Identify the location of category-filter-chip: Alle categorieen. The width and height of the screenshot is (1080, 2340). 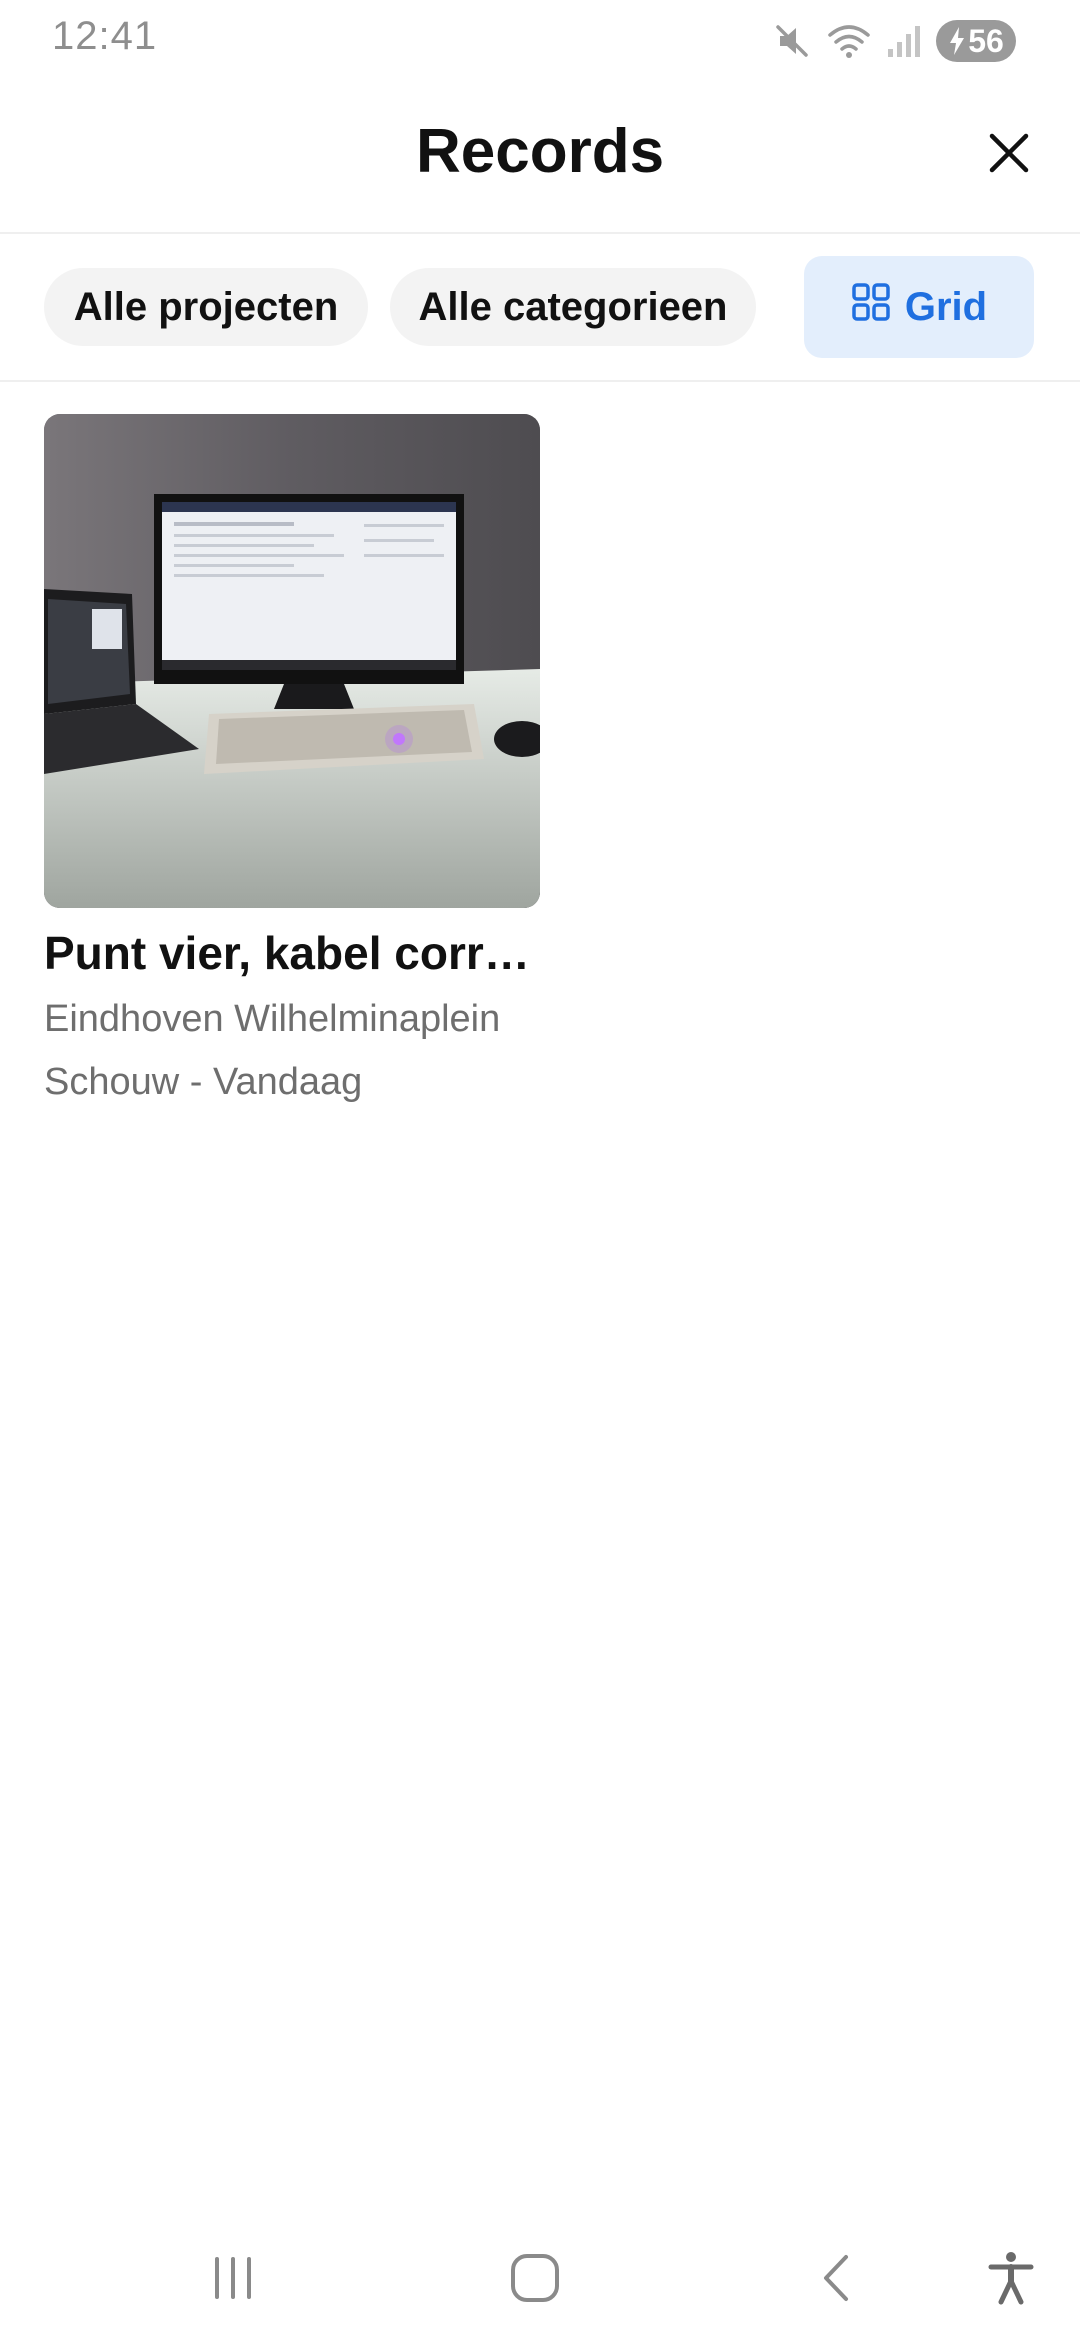
(573, 307).